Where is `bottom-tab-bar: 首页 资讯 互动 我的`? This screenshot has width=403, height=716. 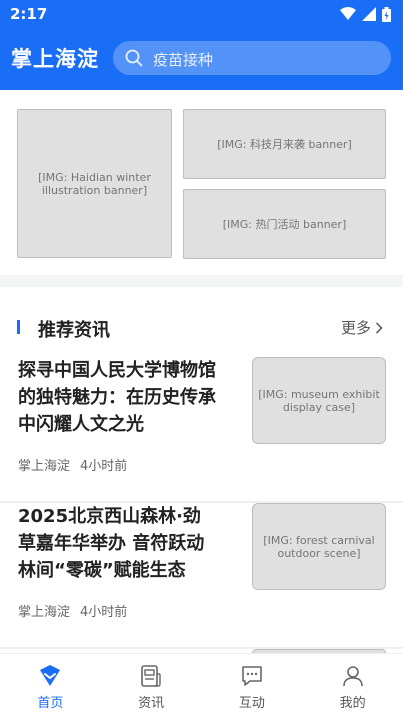
bottom-tab-bar: 首页 资讯 互动 我的 is located at coordinates (201, 684).